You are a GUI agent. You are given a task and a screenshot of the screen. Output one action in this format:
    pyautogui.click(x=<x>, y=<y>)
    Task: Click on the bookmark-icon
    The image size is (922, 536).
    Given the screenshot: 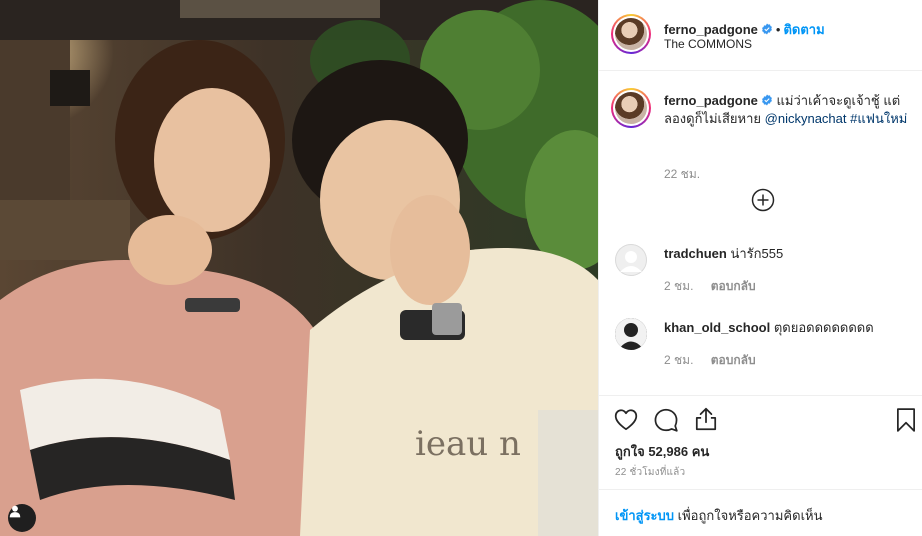 What is the action you would take?
    pyautogui.click(x=906, y=420)
    